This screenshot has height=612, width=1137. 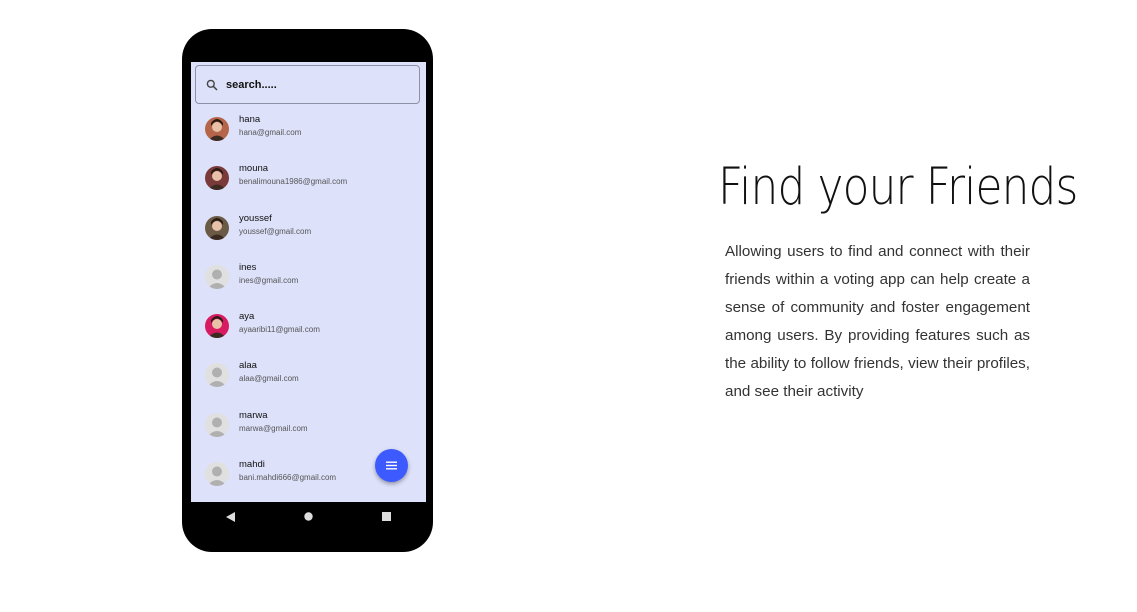 I want to click on contact-email: ines@gmail.com, so click(x=269, y=280).